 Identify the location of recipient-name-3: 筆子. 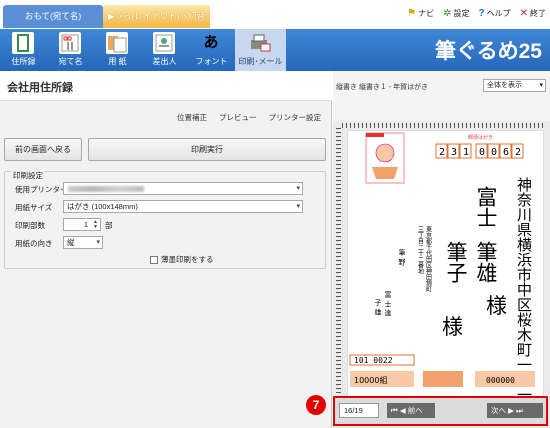
(456, 262).